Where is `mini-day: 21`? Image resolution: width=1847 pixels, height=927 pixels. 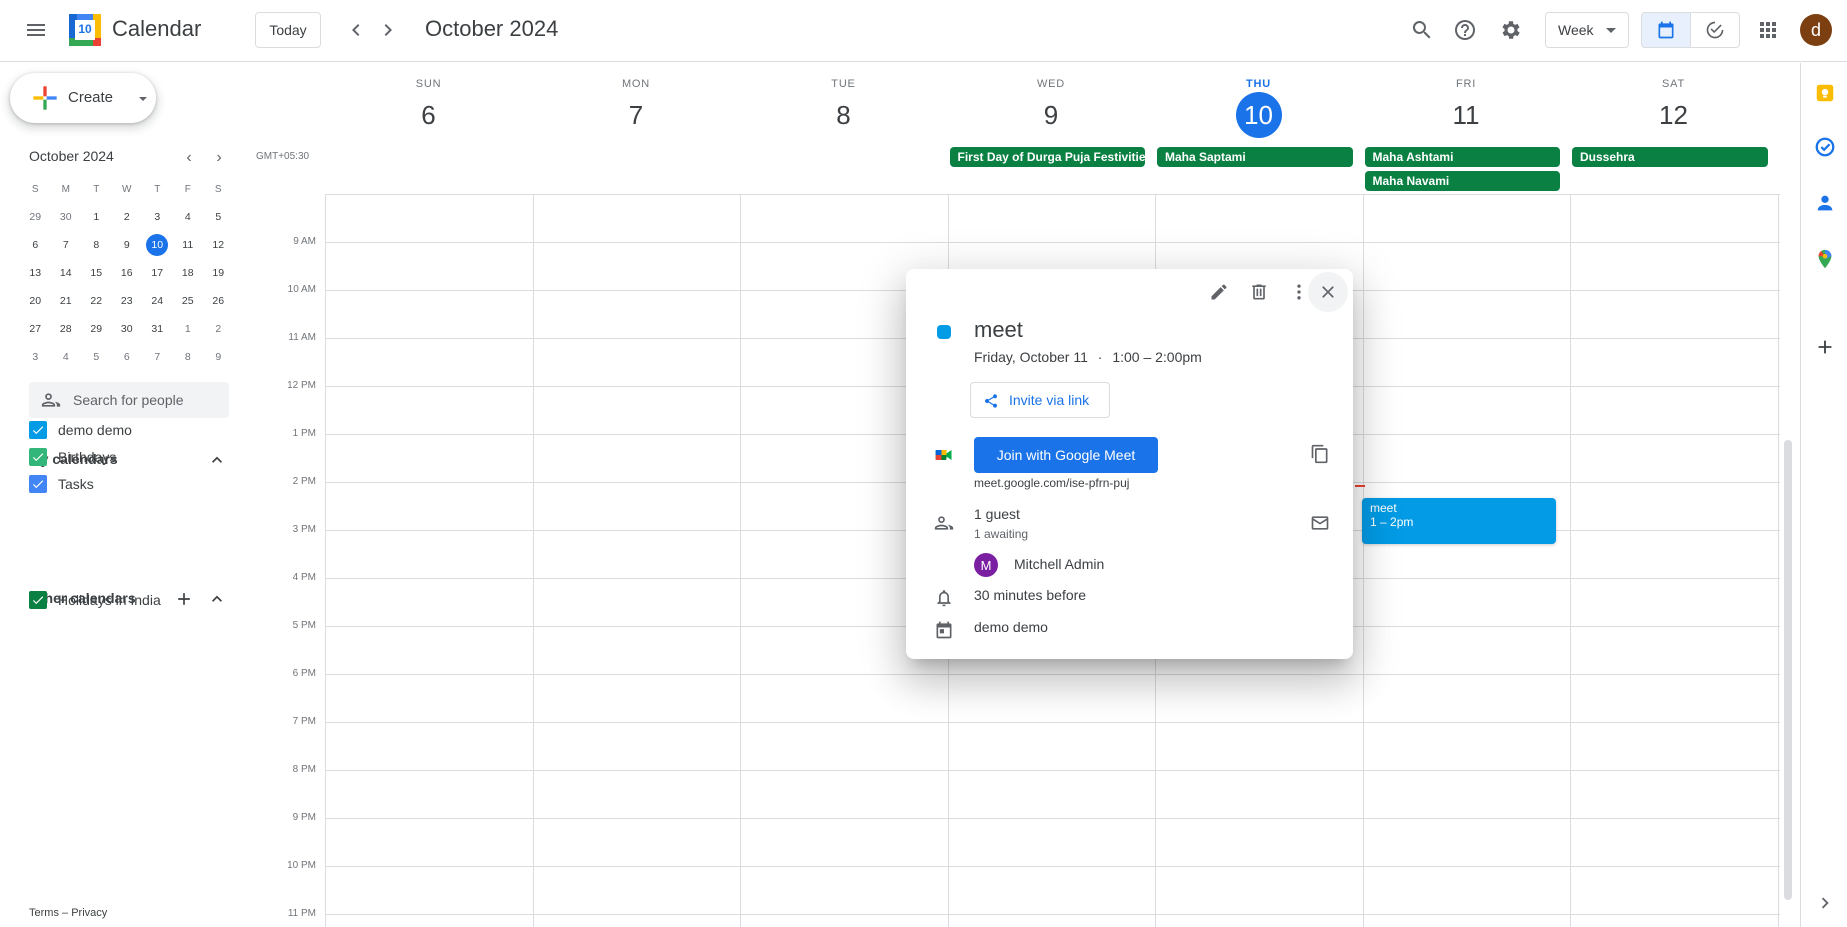
mini-day: 21 is located at coordinates (66, 301).